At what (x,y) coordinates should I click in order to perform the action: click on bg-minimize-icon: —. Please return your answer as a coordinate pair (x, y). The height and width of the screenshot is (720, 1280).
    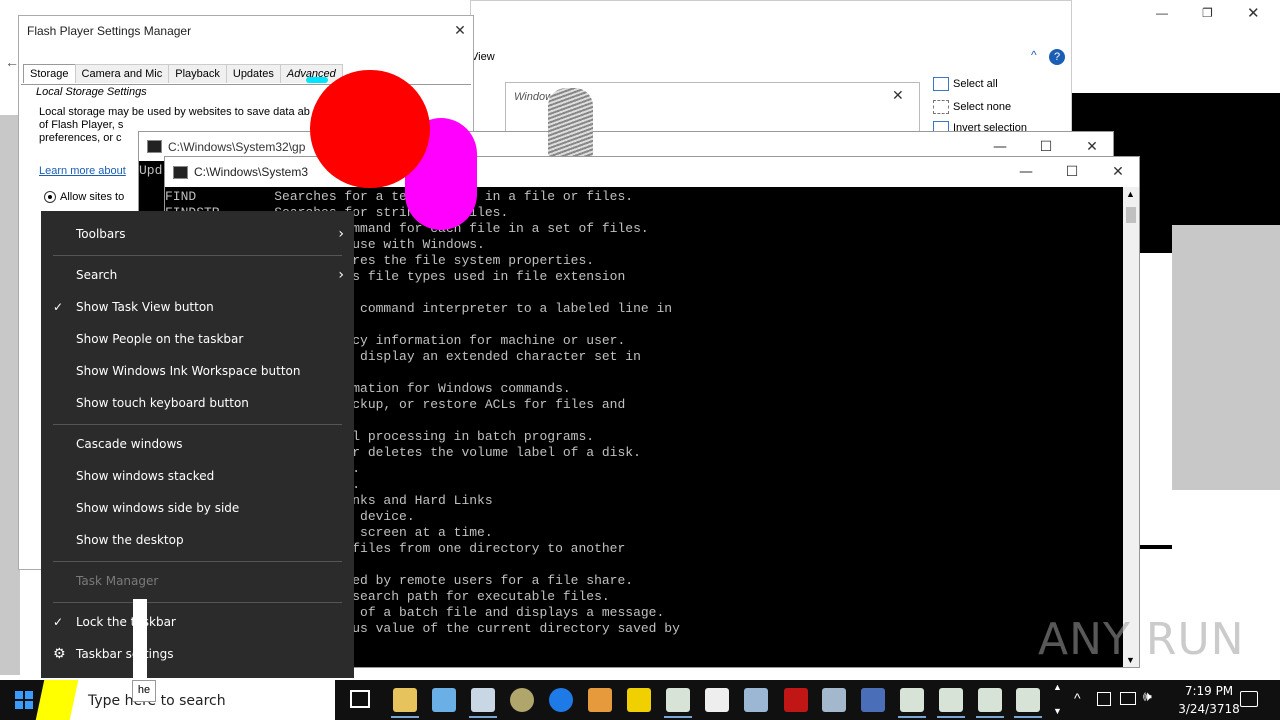
    Looking at the image, I should click on (1162, 13).